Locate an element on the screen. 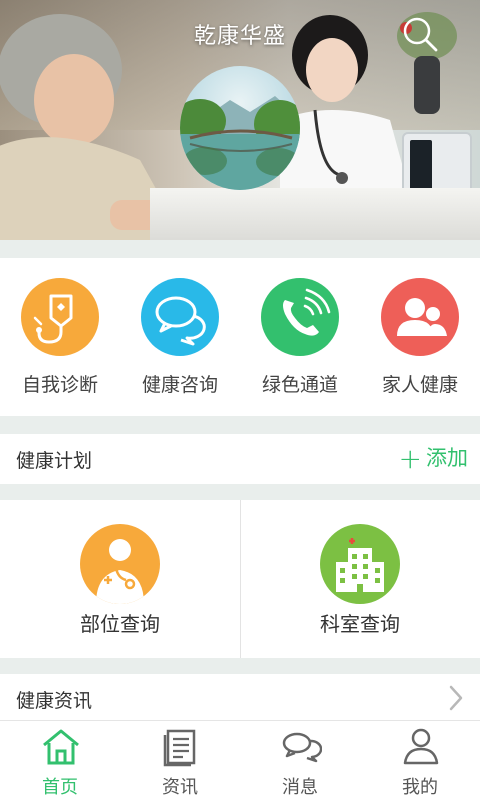 The image size is (480, 801). body-part-query-button: 部位查询 is located at coordinates (120, 579).